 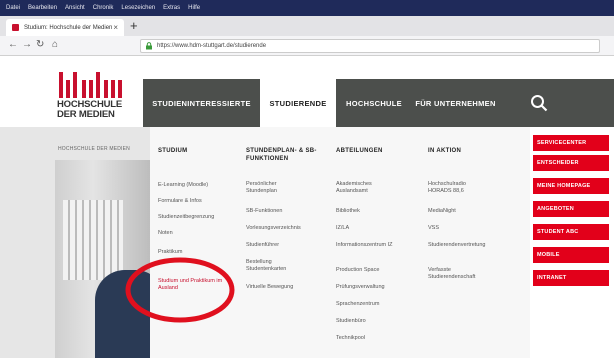 I want to click on browser-tab: Studium: Hochschule der Medien ×, so click(x=65, y=27).